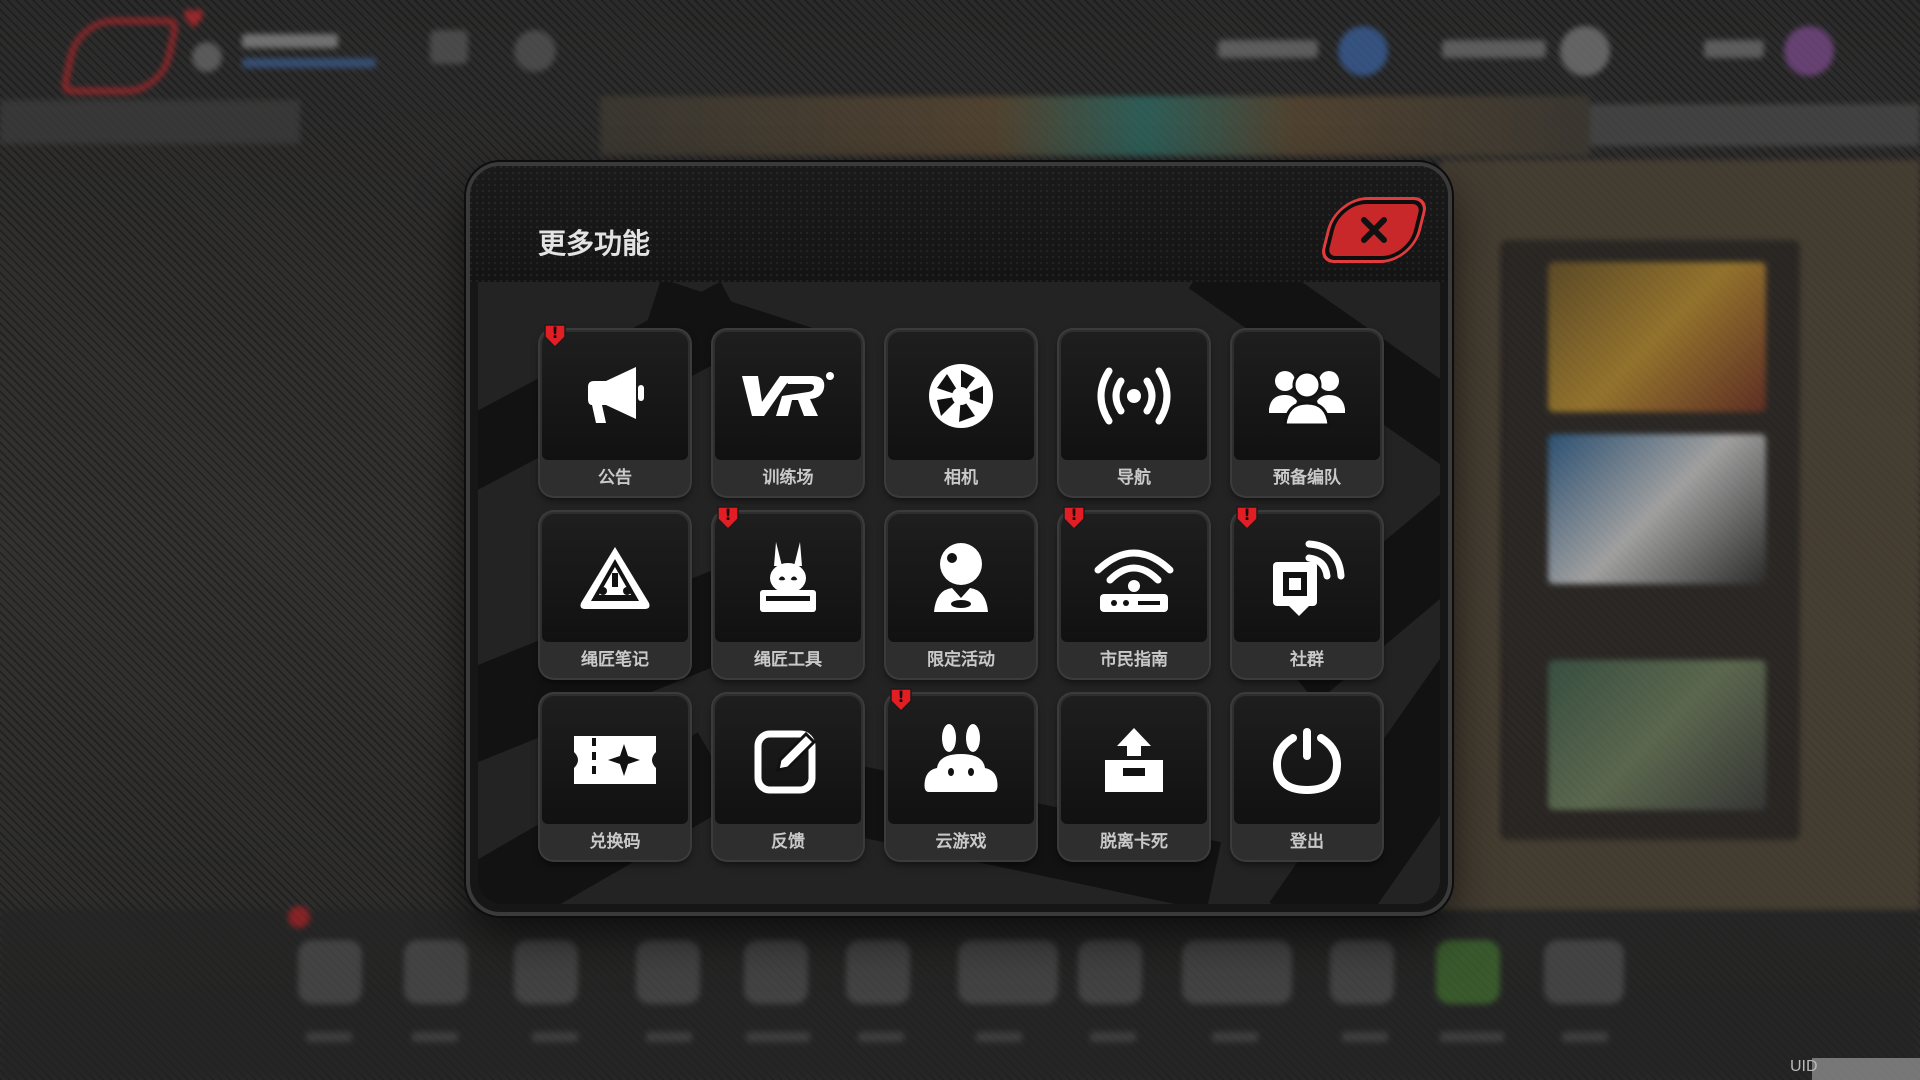 The width and height of the screenshot is (1920, 1080). What do you see at coordinates (1374, 230) in the screenshot?
I see `close-button` at bounding box center [1374, 230].